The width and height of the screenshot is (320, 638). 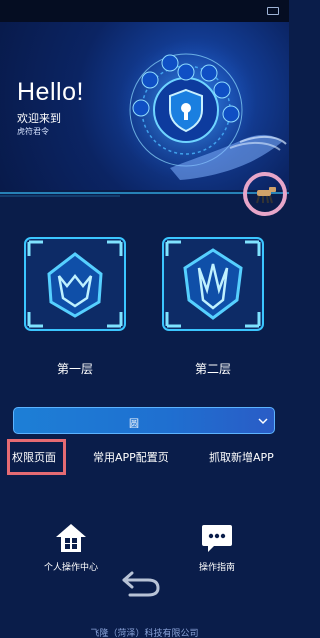 I want to click on nav-permission-page: 权限页面, so click(x=34, y=457).